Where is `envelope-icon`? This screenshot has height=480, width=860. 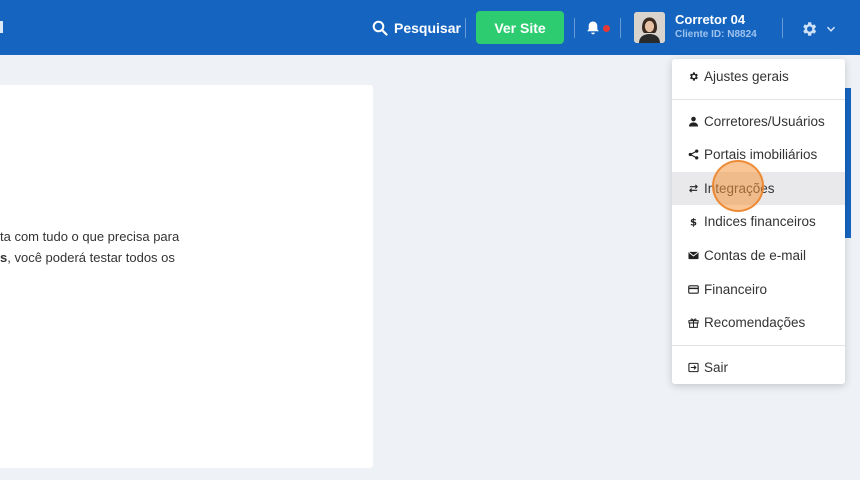 envelope-icon is located at coordinates (693, 255).